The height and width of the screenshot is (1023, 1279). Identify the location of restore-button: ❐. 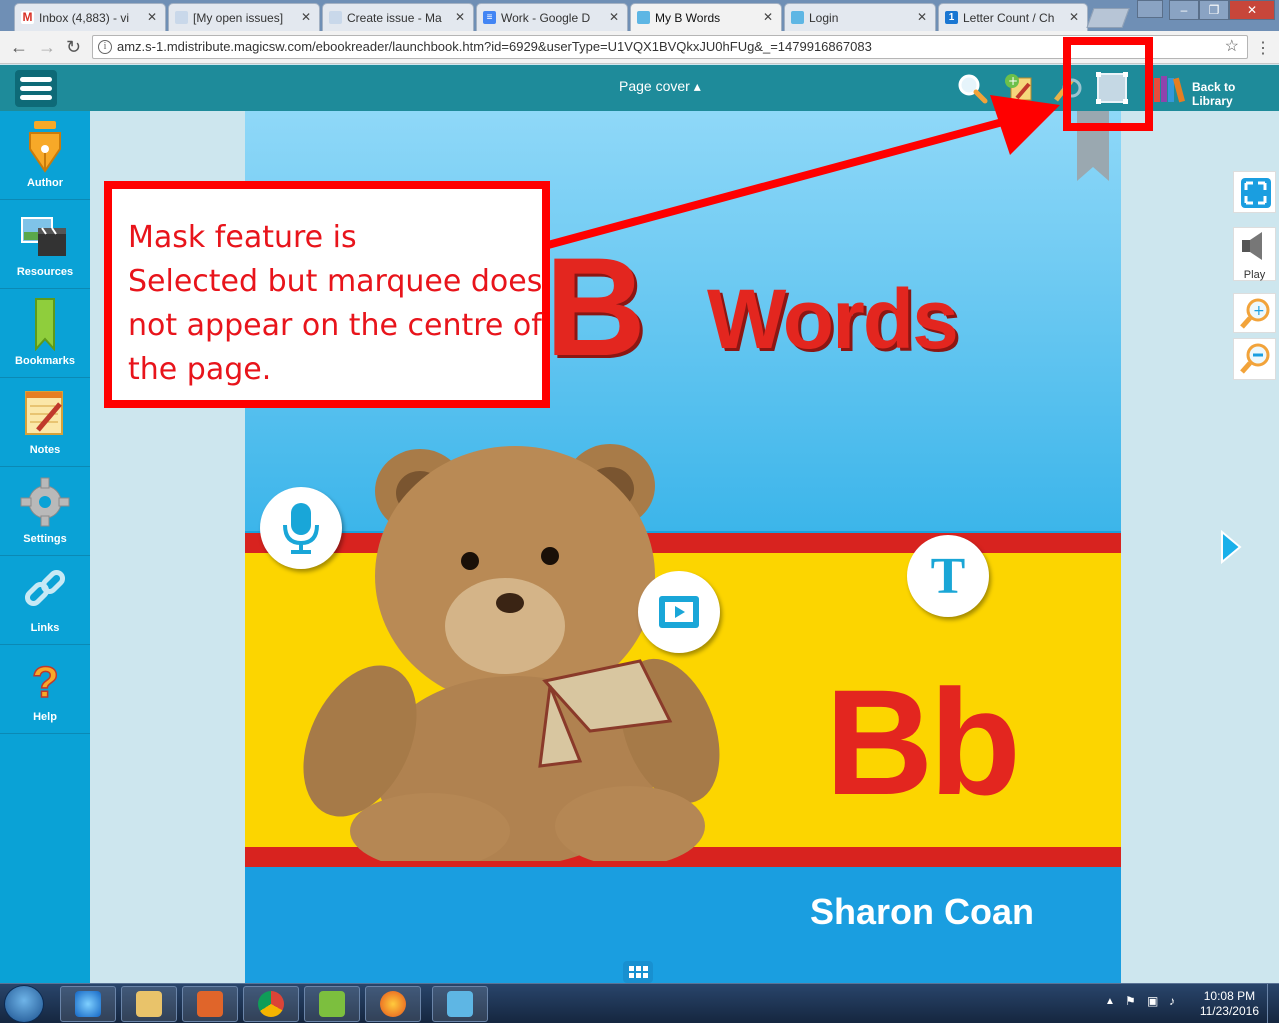
(1214, 10).